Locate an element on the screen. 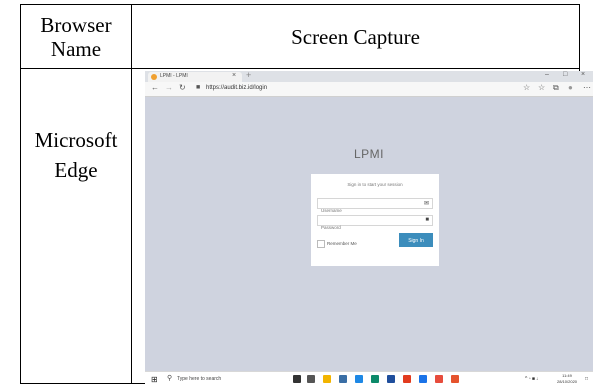  reload-icon: ↻ is located at coordinates (182, 87).